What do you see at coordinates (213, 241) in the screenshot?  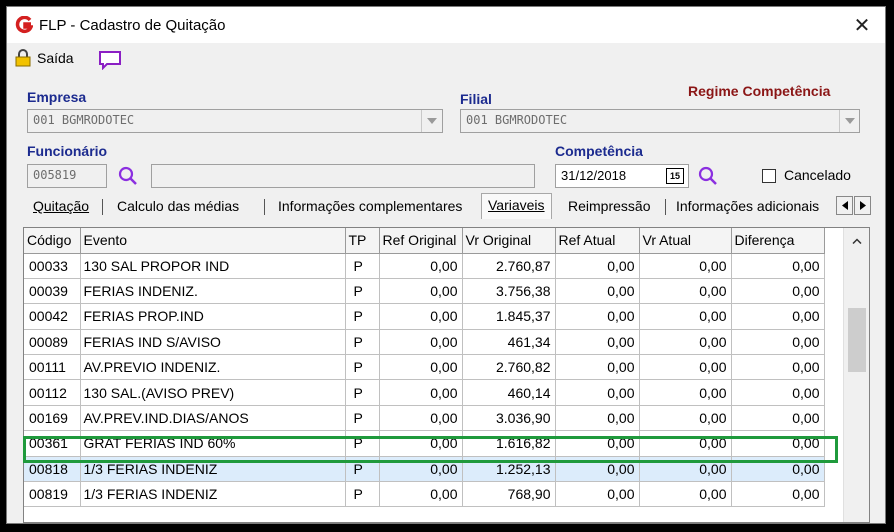 I see `column-header: Evento` at bounding box center [213, 241].